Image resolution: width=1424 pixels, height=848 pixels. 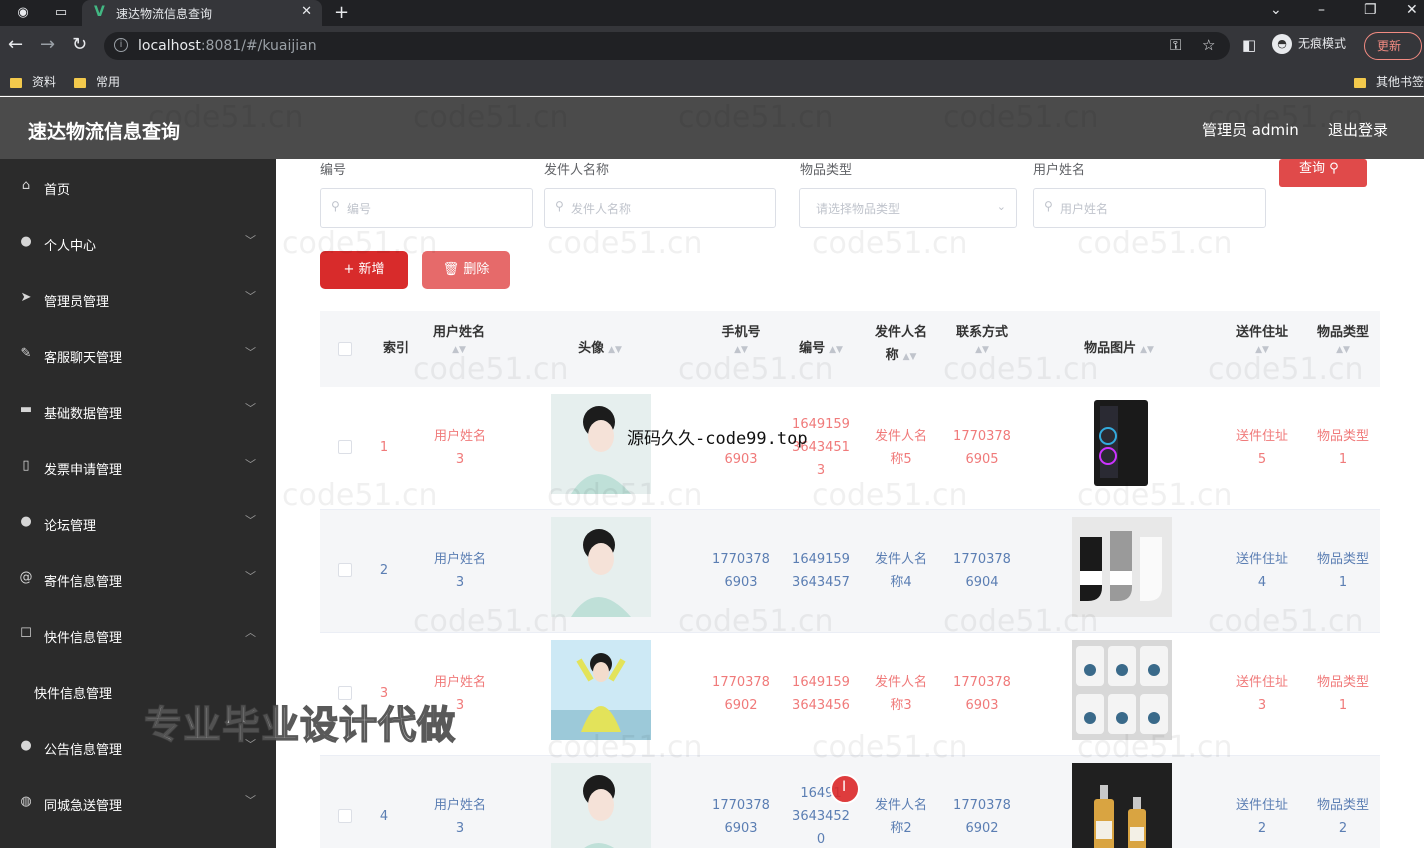 I want to click on new-tab-icon: +, so click(x=341, y=12).